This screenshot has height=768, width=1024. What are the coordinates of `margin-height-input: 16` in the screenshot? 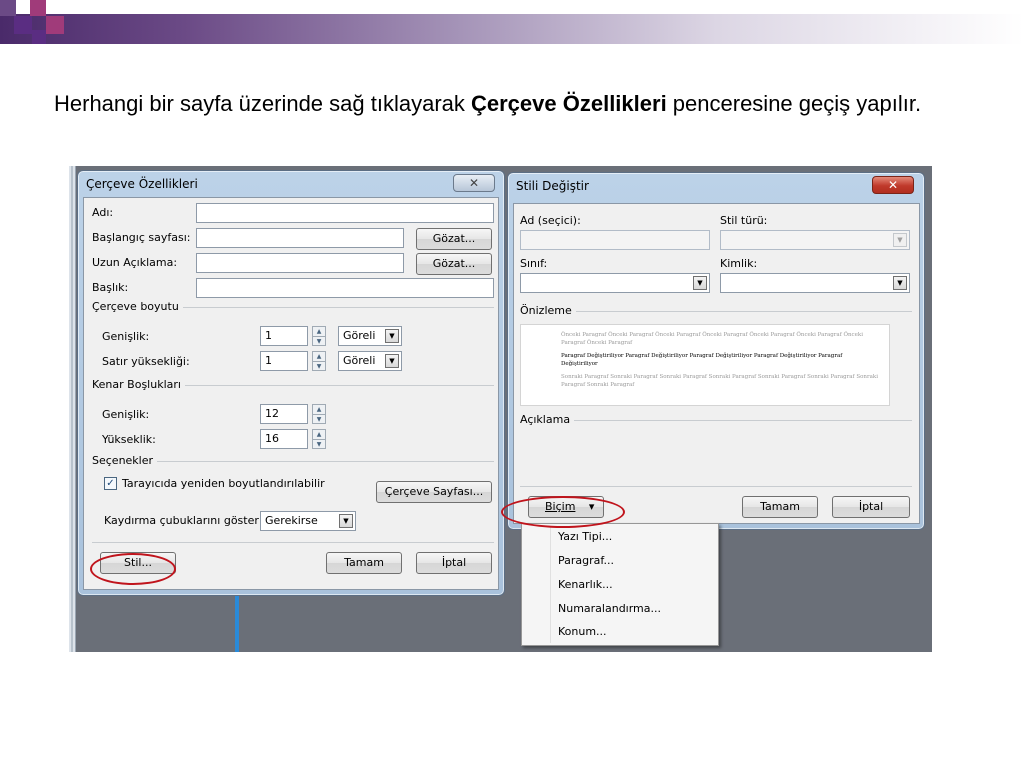 It's located at (284, 439).